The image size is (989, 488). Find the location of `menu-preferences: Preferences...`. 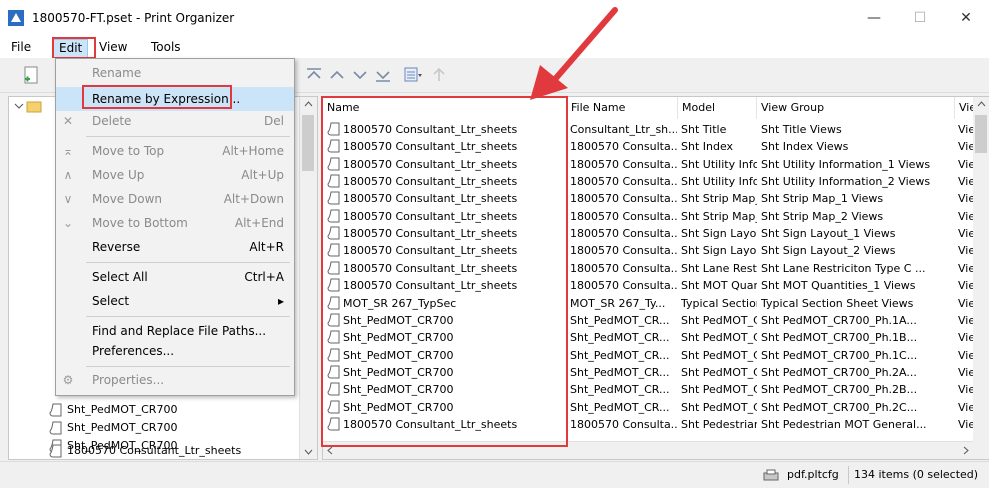

menu-preferences: Preferences... is located at coordinates (175, 351).